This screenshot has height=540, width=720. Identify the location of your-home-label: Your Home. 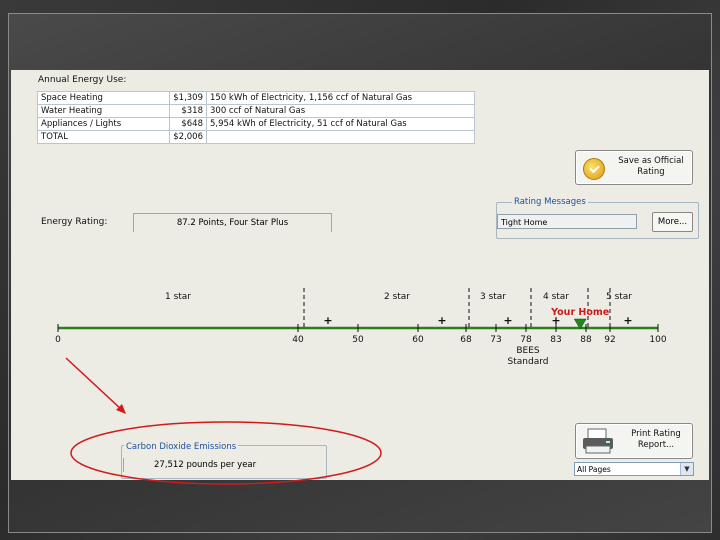
(579, 312).